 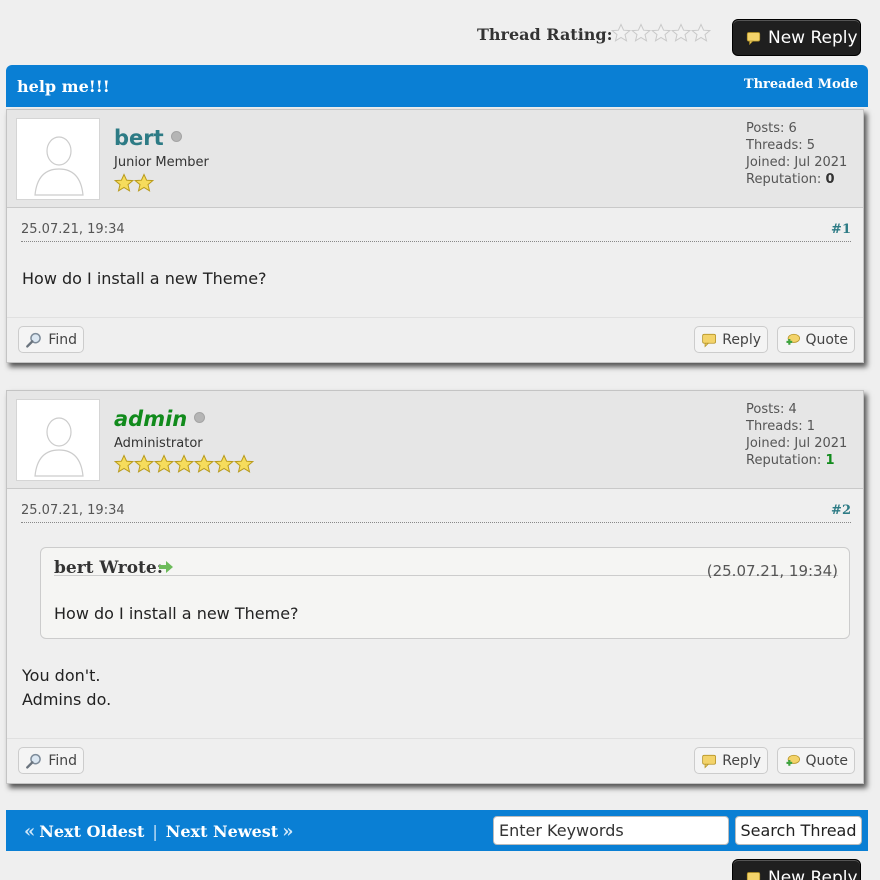 I want to click on post-body: How do I install a new Theme?, so click(x=144, y=279).